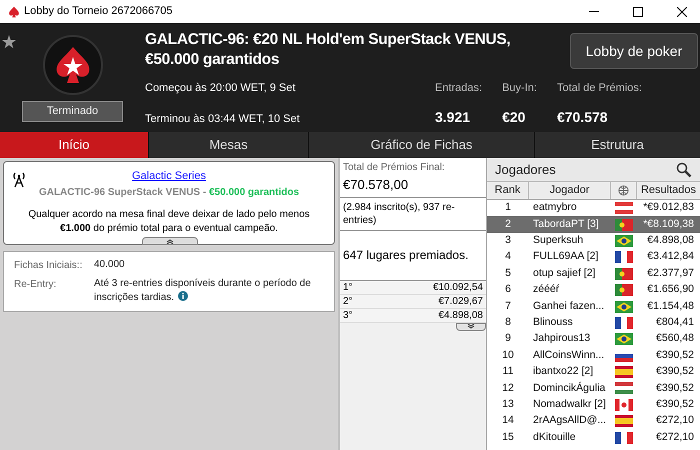  What do you see at coordinates (593, 437) in the screenshot?
I see `player-row: 15 dKitouille €272,10` at bounding box center [593, 437].